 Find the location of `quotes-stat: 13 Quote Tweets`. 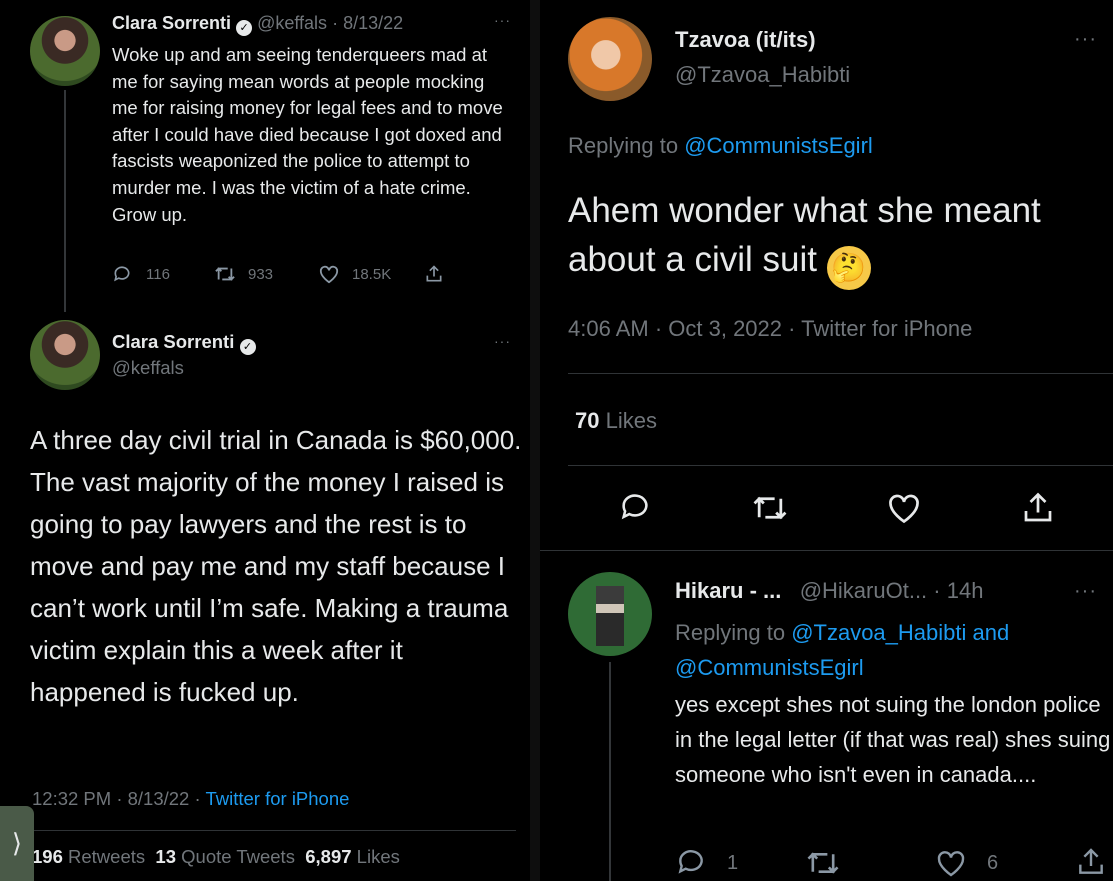

quotes-stat: 13 Quote Tweets is located at coordinates (225, 856).